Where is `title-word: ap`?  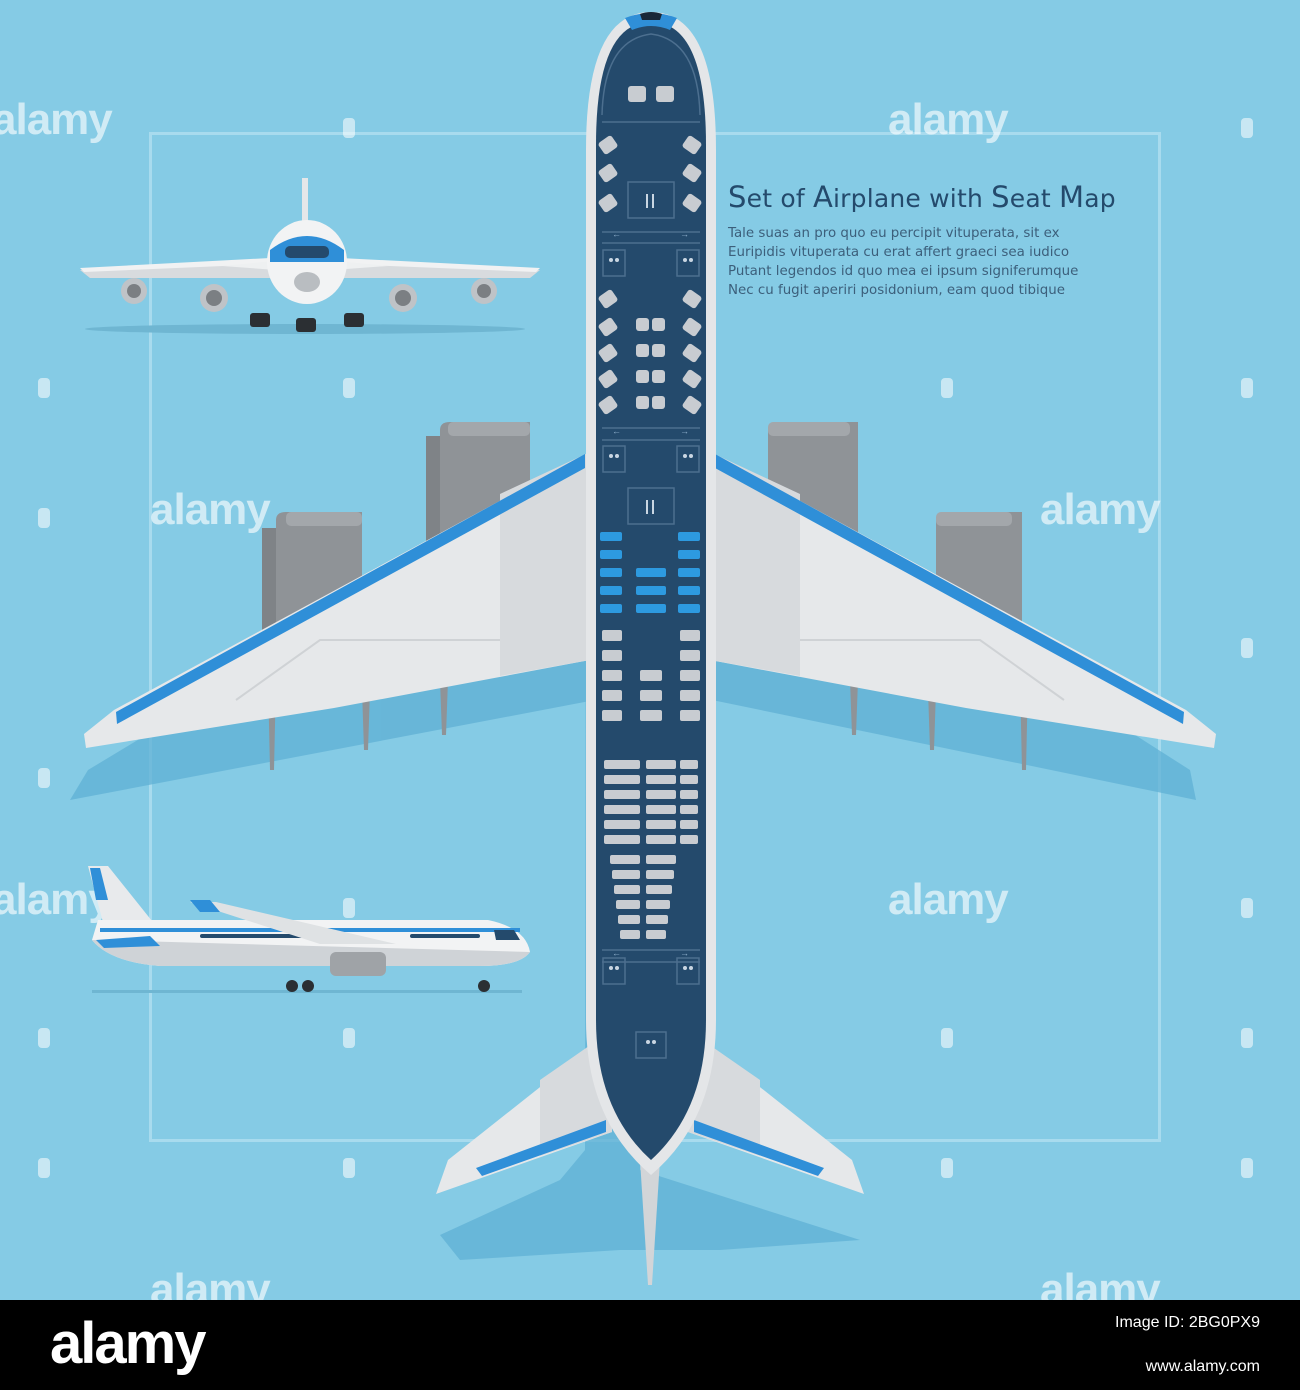
title-word: ap is located at coordinates (1100, 198).